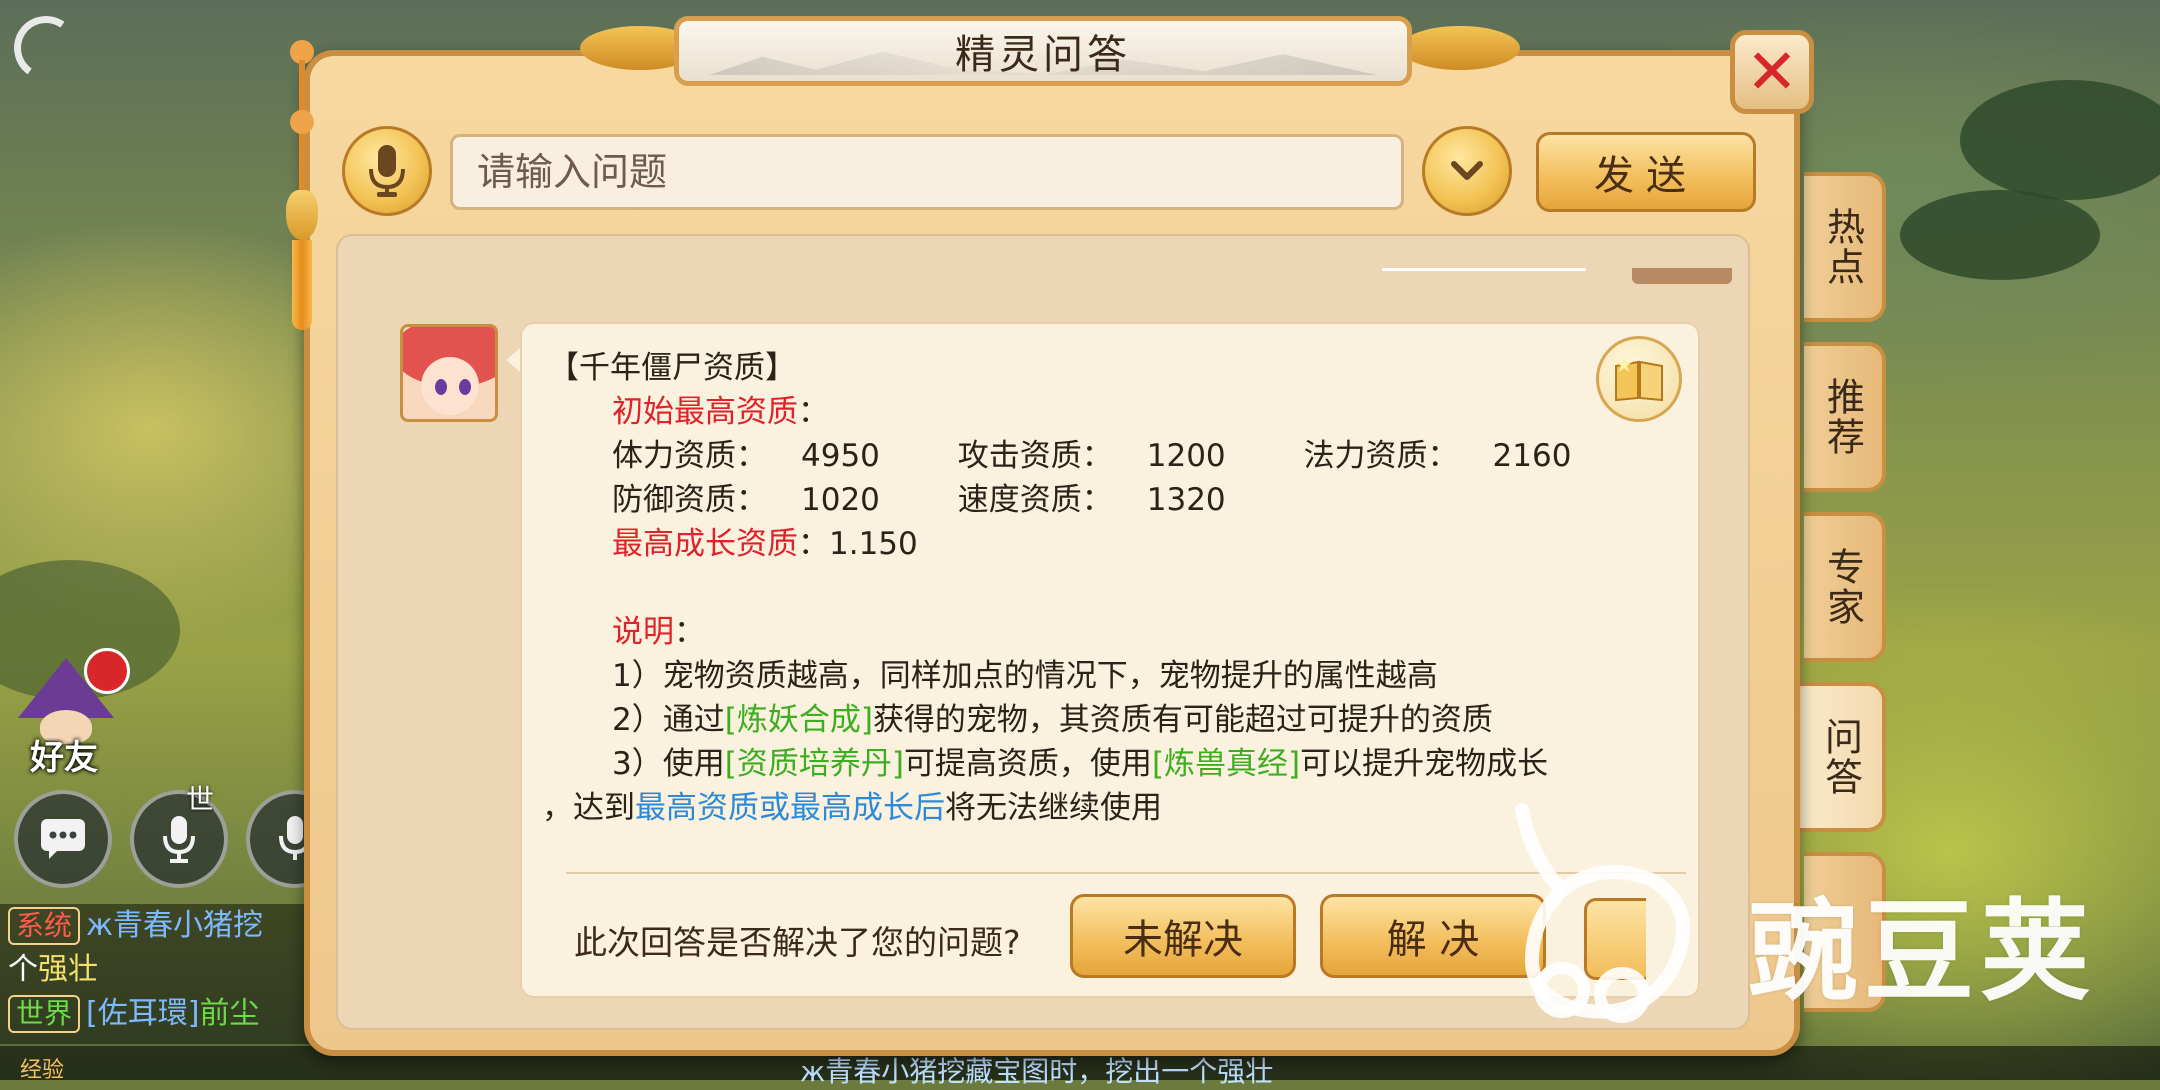 This screenshot has width=2160, height=1090. Describe the element at coordinates (68, 969) in the screenshot. I see `chat-text: 强壮` at that location.